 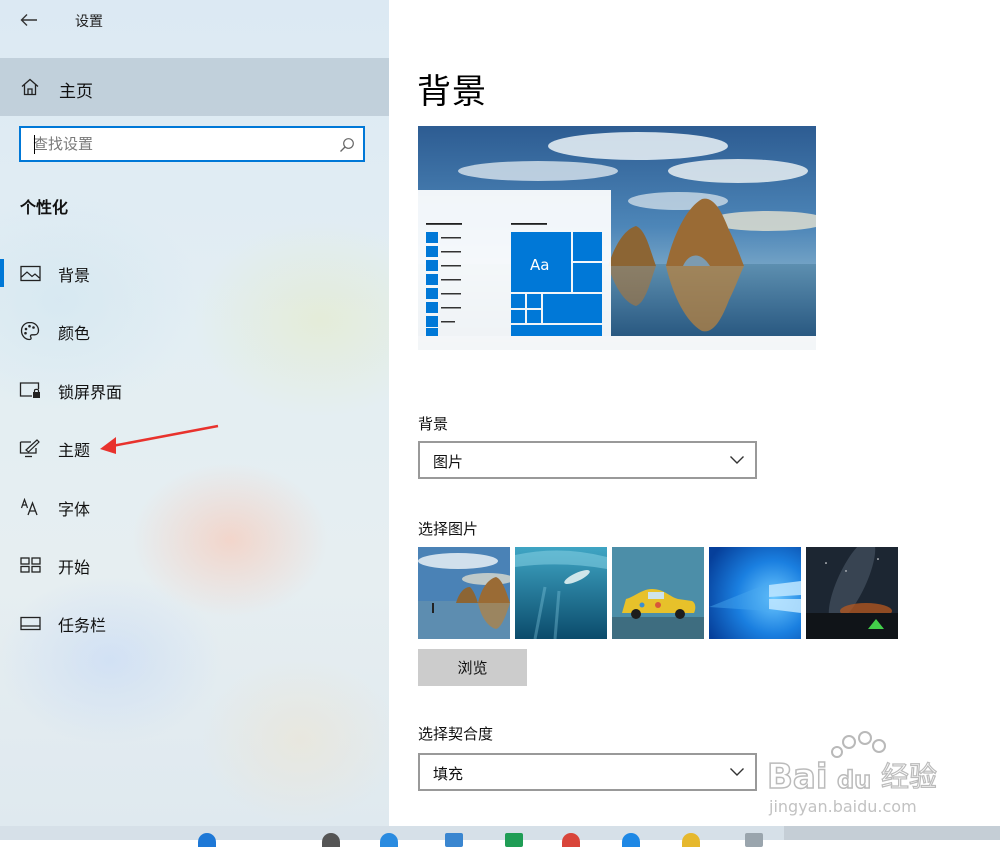 I want to click on section-title: 个性化, so click(x=44, y=207).